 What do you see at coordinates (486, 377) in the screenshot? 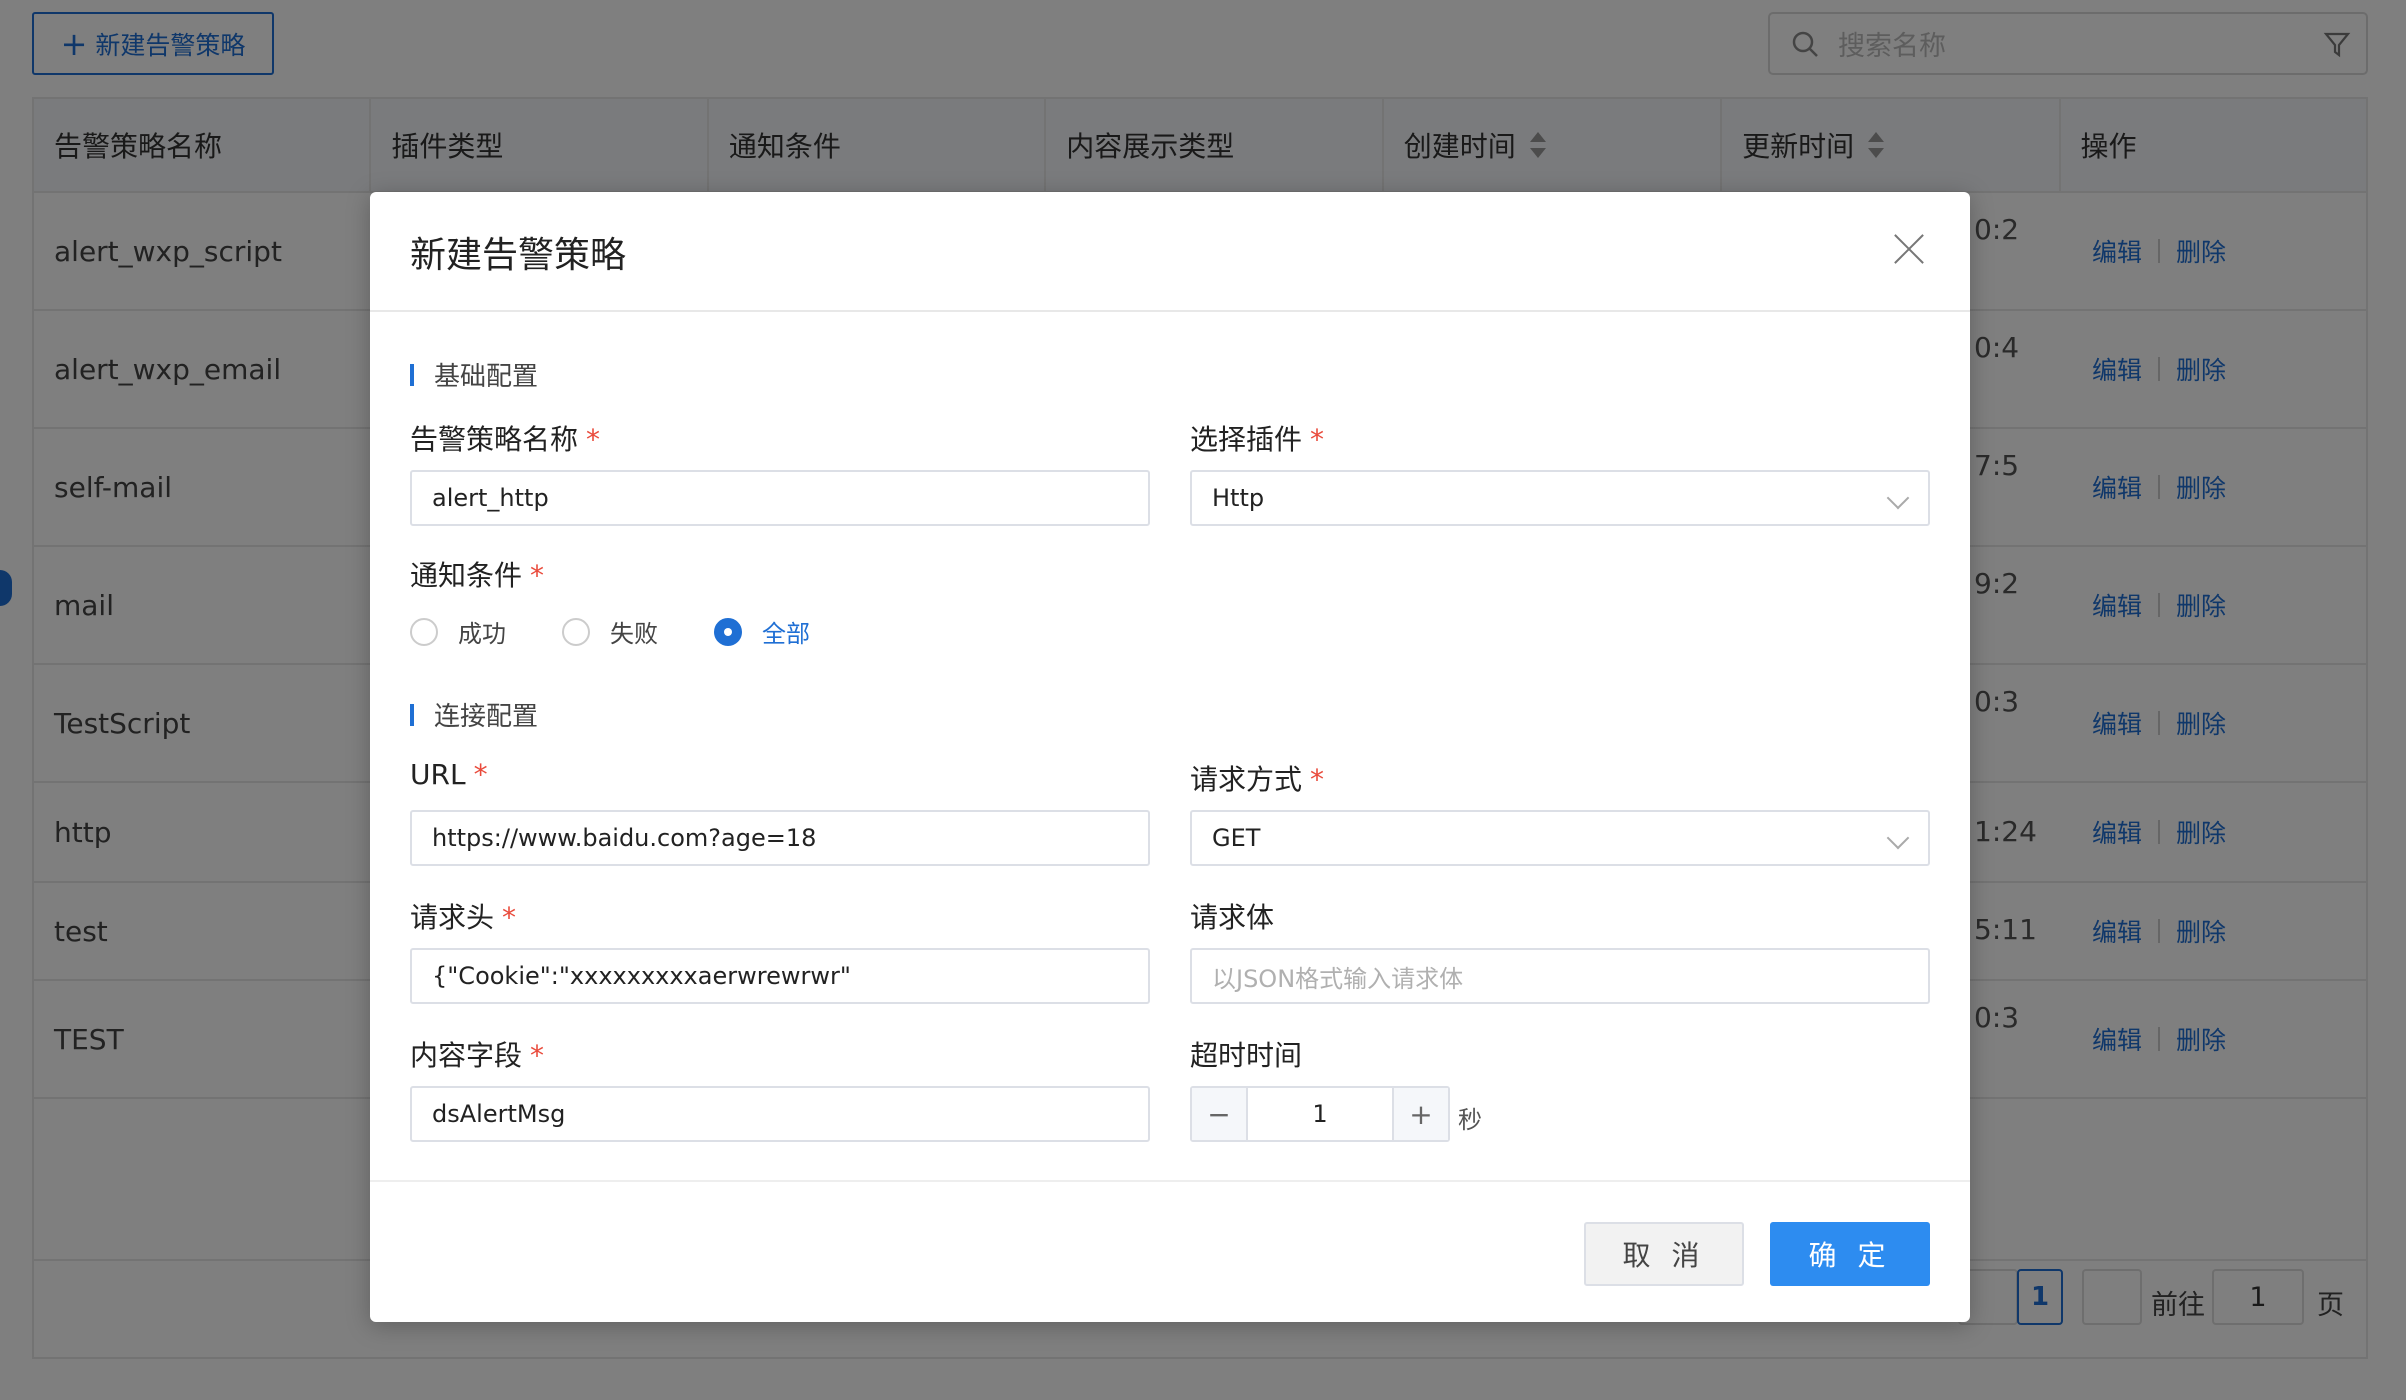
I see `section-basic-title: 基础配置` at bounding box center [486, 377].